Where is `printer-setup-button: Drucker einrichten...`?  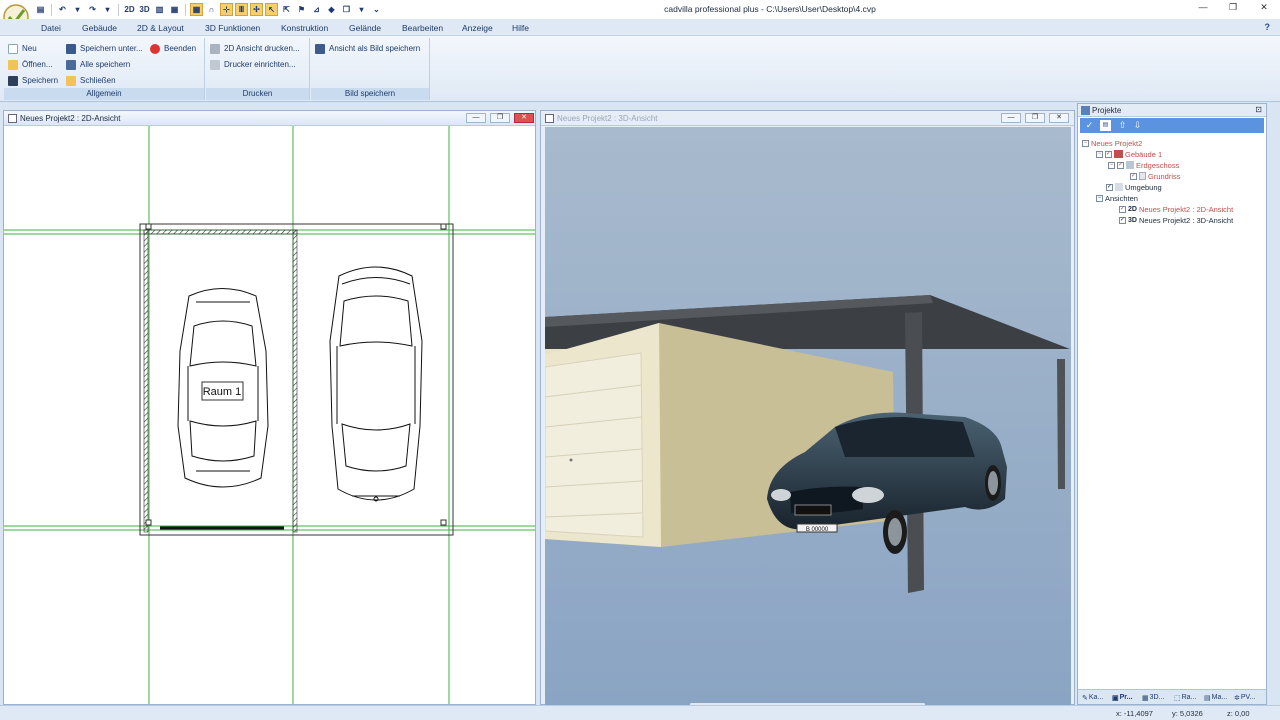
printer-setup-button: Drucker einrichten... is located at coordinates (253, 64).